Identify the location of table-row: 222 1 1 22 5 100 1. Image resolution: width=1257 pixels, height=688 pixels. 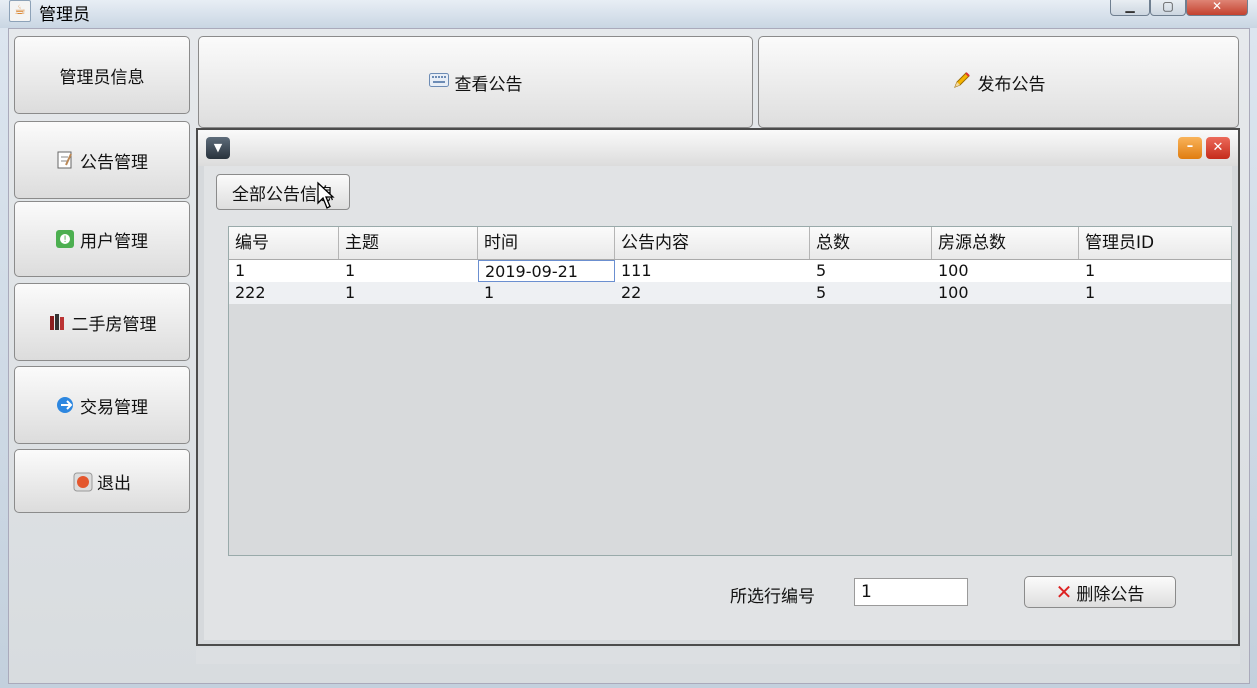
(730, 293).